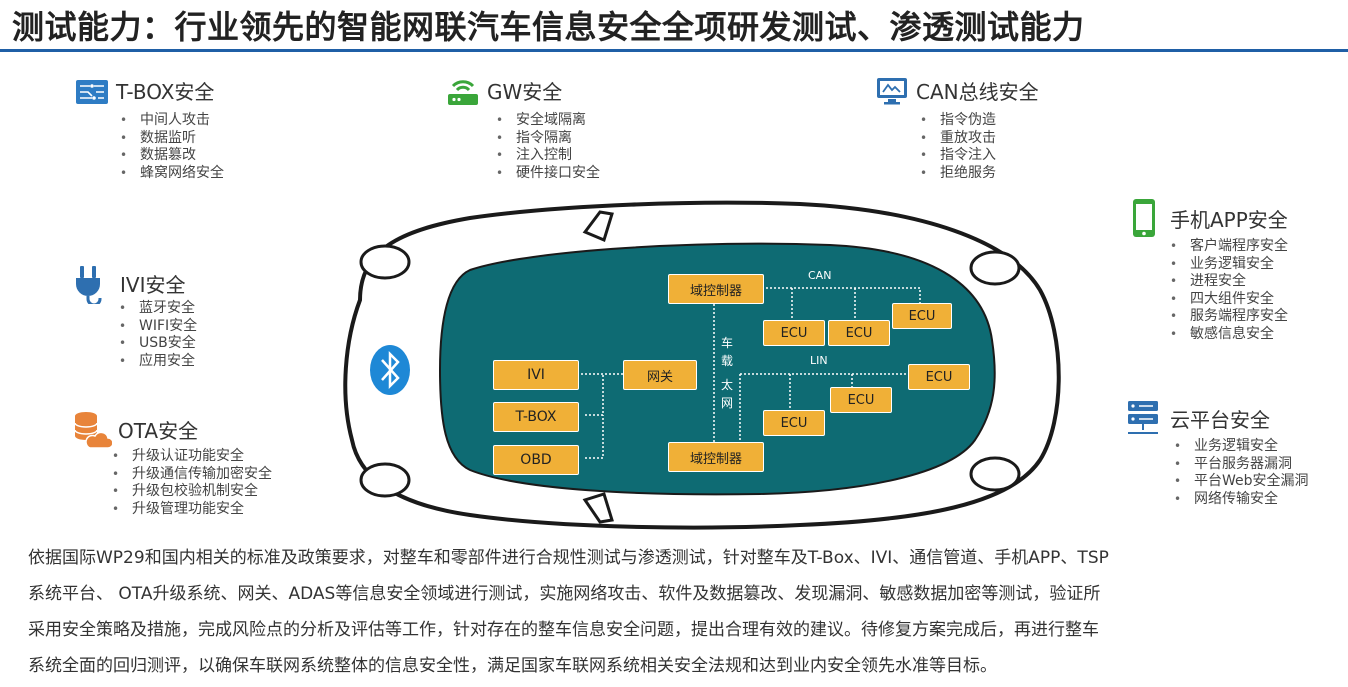 The width and height of the screenshot is (1348, 687). What do you see at coordinates (726, 403) in the screenshot?
I see `ethernet-char: 网` at bounding box center [726, 403].